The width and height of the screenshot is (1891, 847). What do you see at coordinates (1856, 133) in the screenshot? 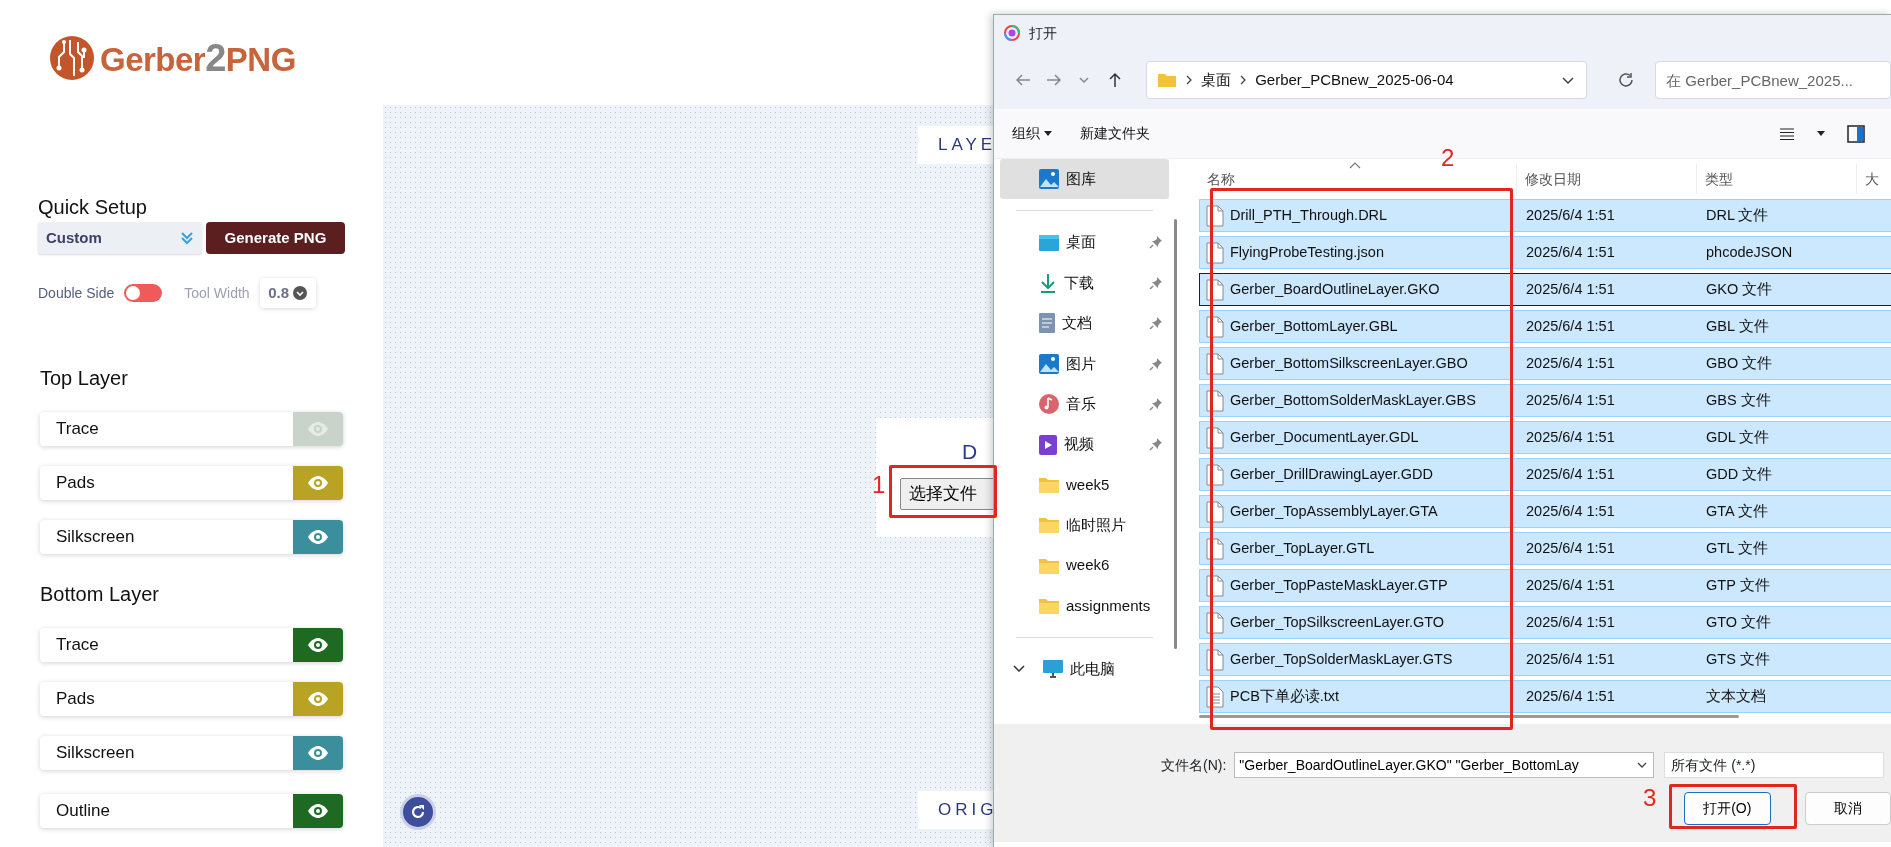
I see `preview-pane-icon` at bounding box center [1856, 133].